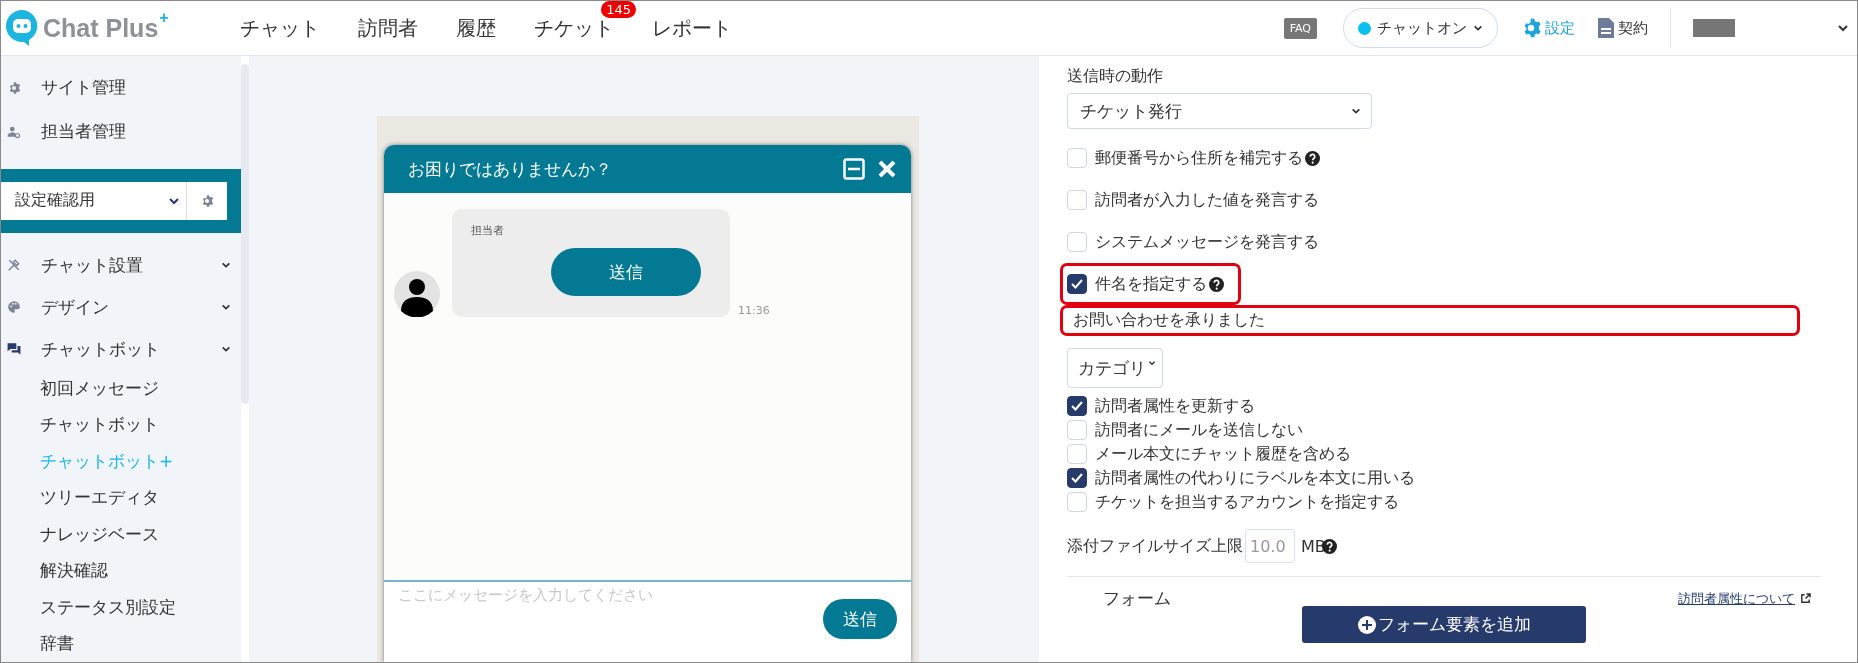 The height and width of the screenshot is (663, 1858). What do you see at coordinates (388, 27) in the screenshot?
I see `nav-link: 訪問者` at bounding box center [388, 27].